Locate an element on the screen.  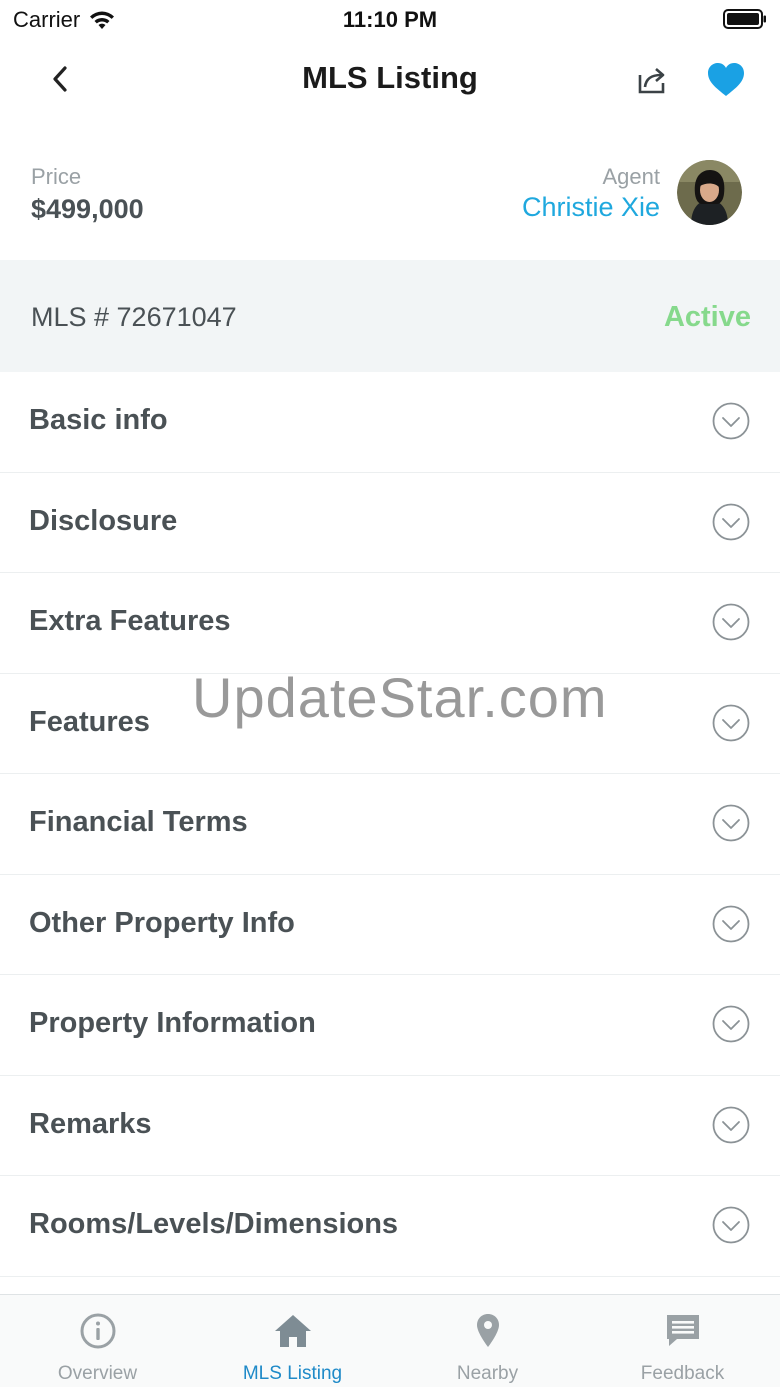
battery-icon is located at coordinates (744, 19).